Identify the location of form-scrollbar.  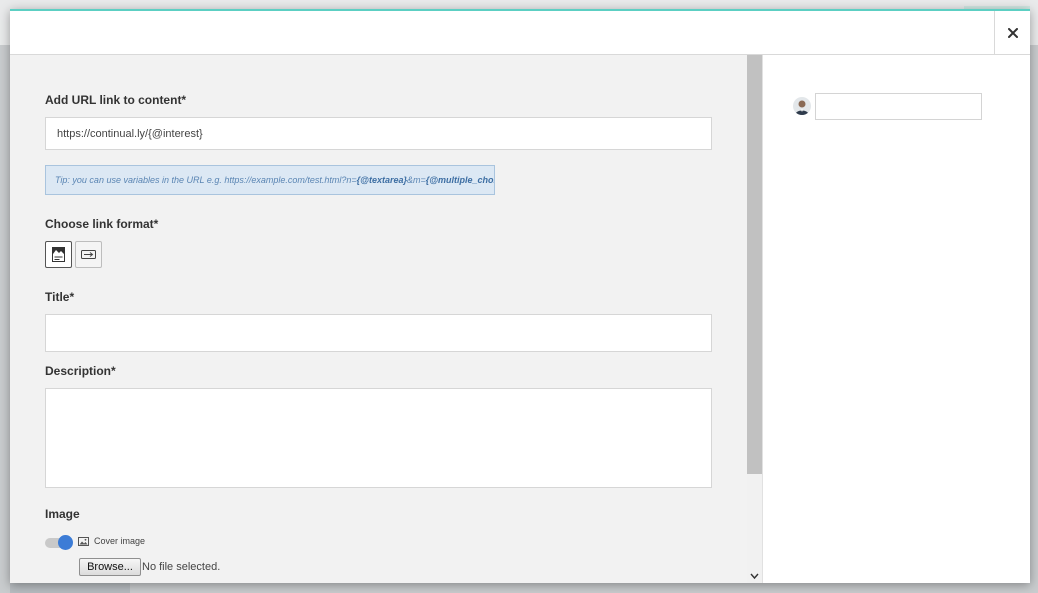
(754, 319).